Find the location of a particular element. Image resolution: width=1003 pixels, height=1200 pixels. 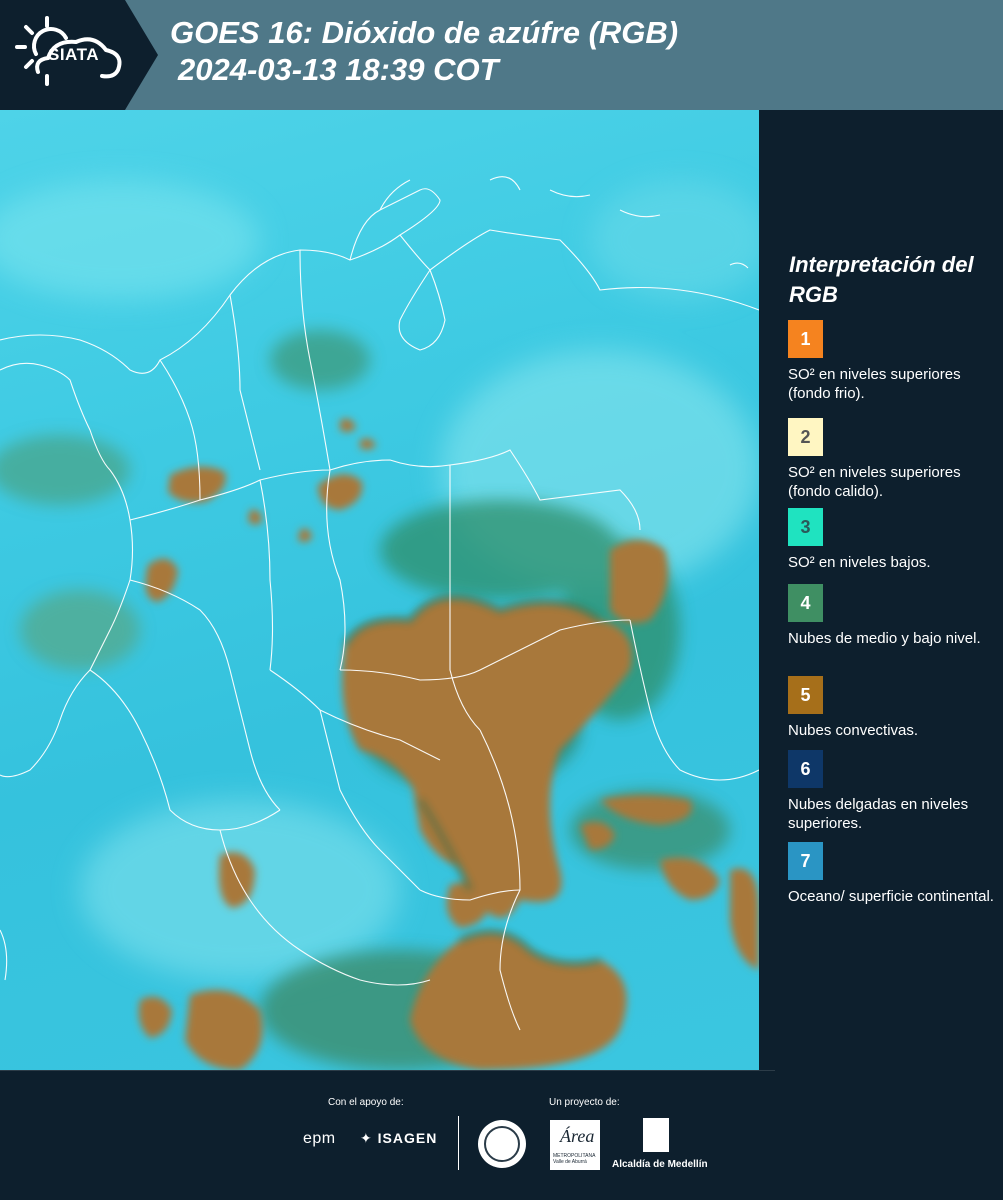

legend-swatch: 2 is located at coordinates (805, 437).